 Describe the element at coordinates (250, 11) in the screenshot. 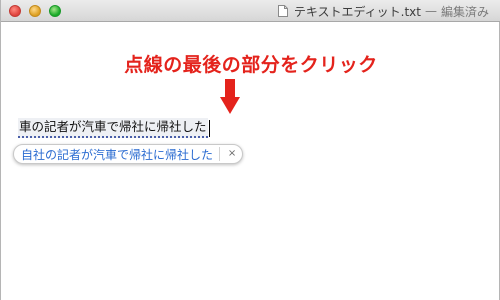

I see `title-bar: テキストエディット.txt — 編集済み` at that location.